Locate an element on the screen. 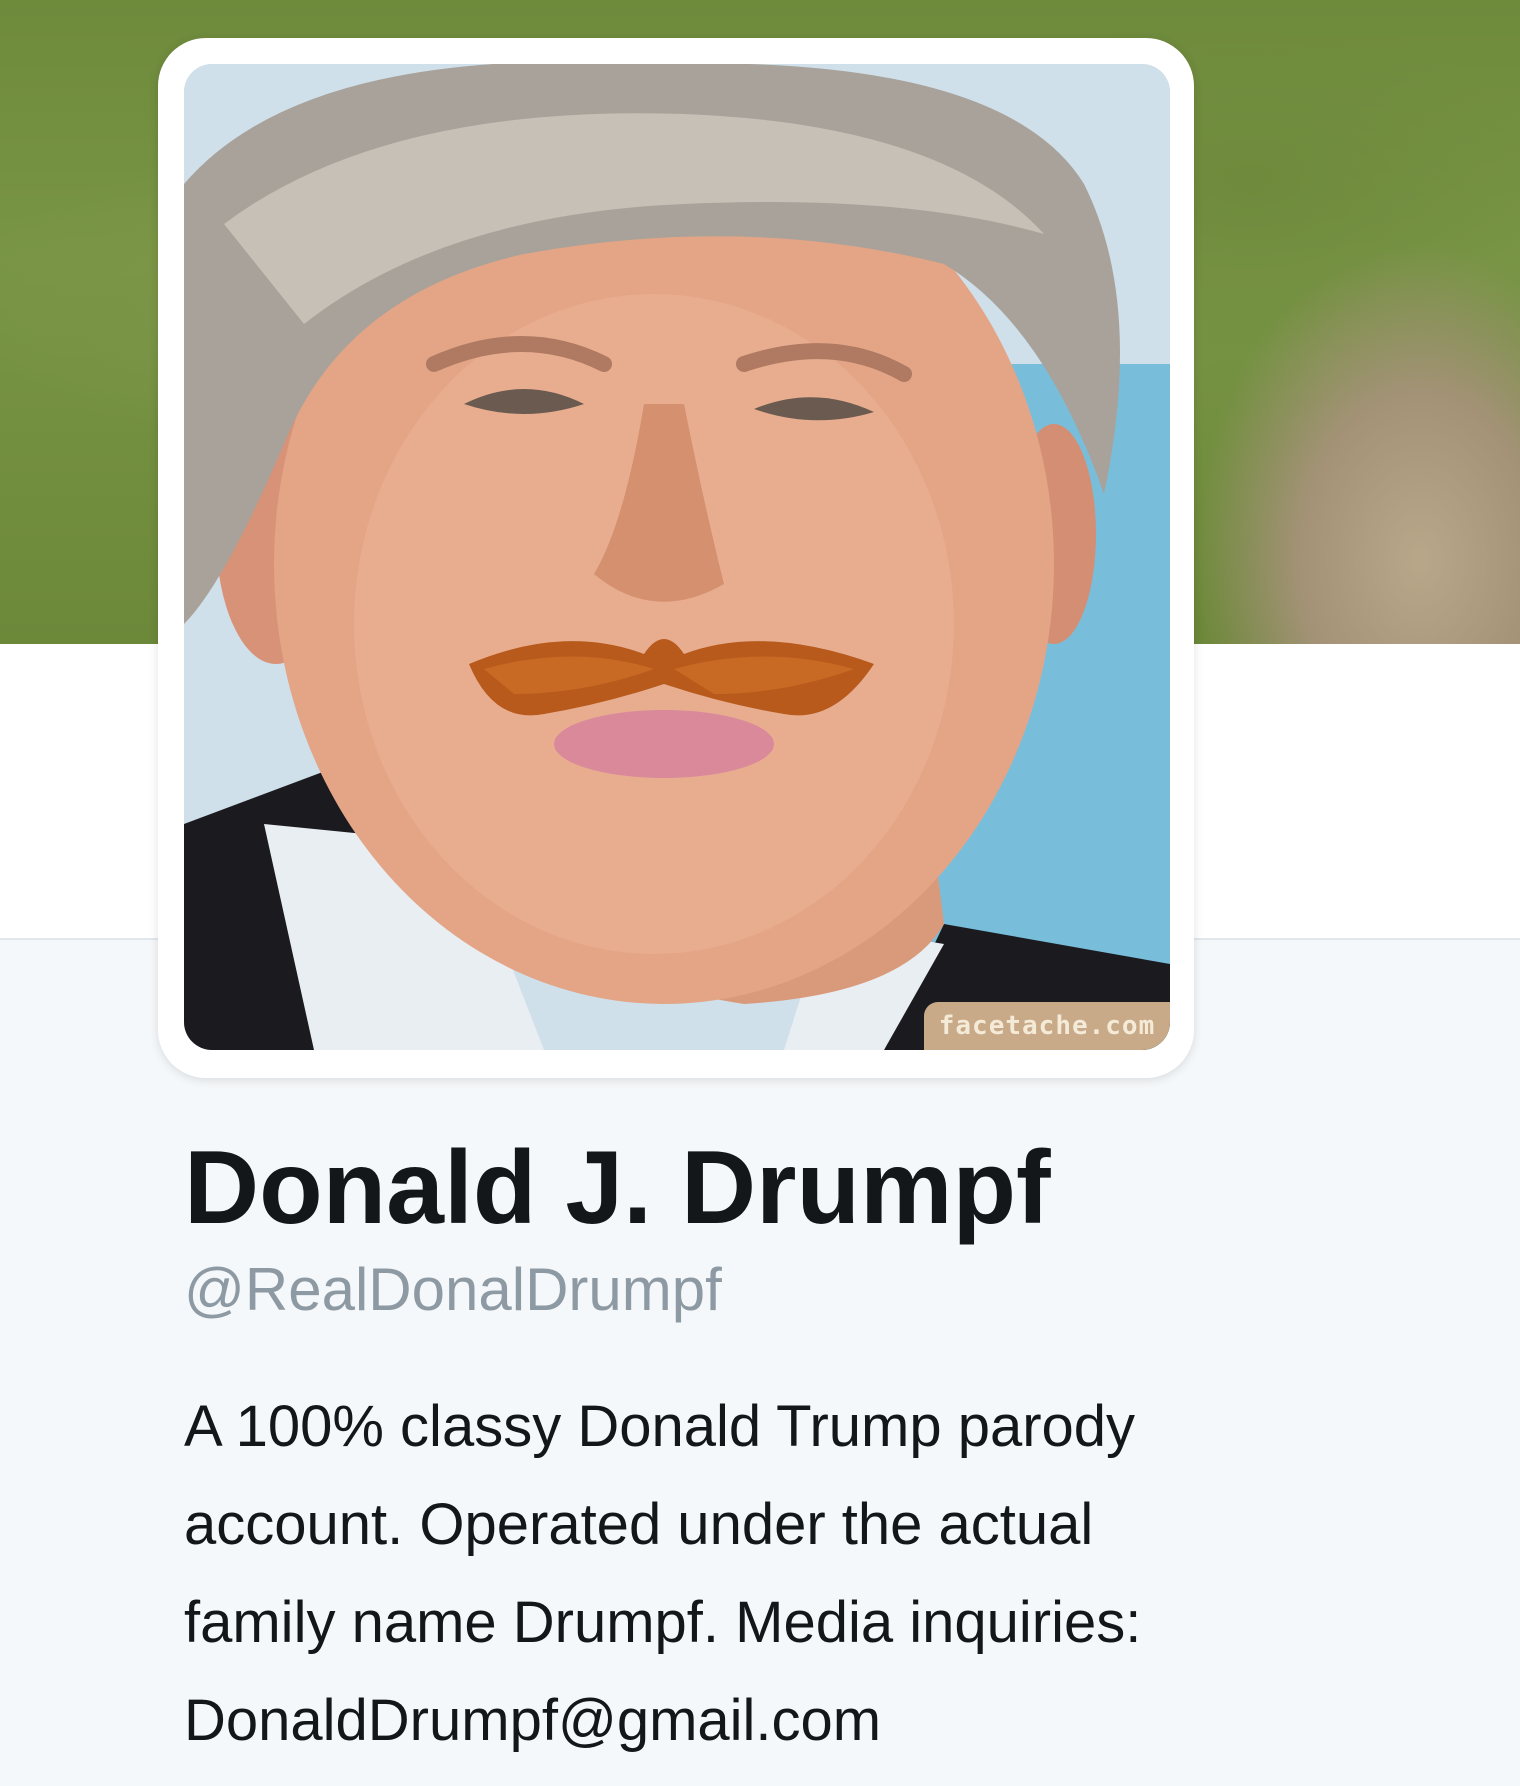  bio-line: A 100% classy Donald Trump parody is located at coordinates (660, 1426).